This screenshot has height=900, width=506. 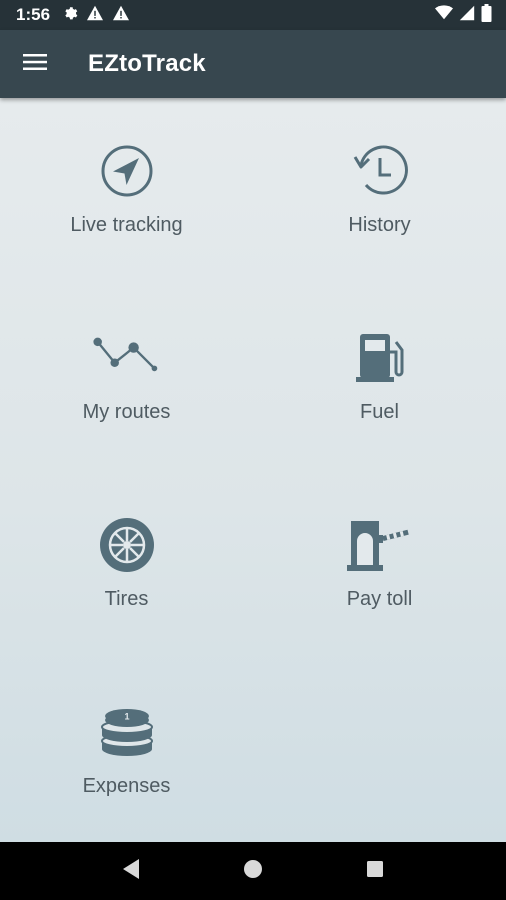 I want to click on svg-text: 1, so click(x=126, y=717).